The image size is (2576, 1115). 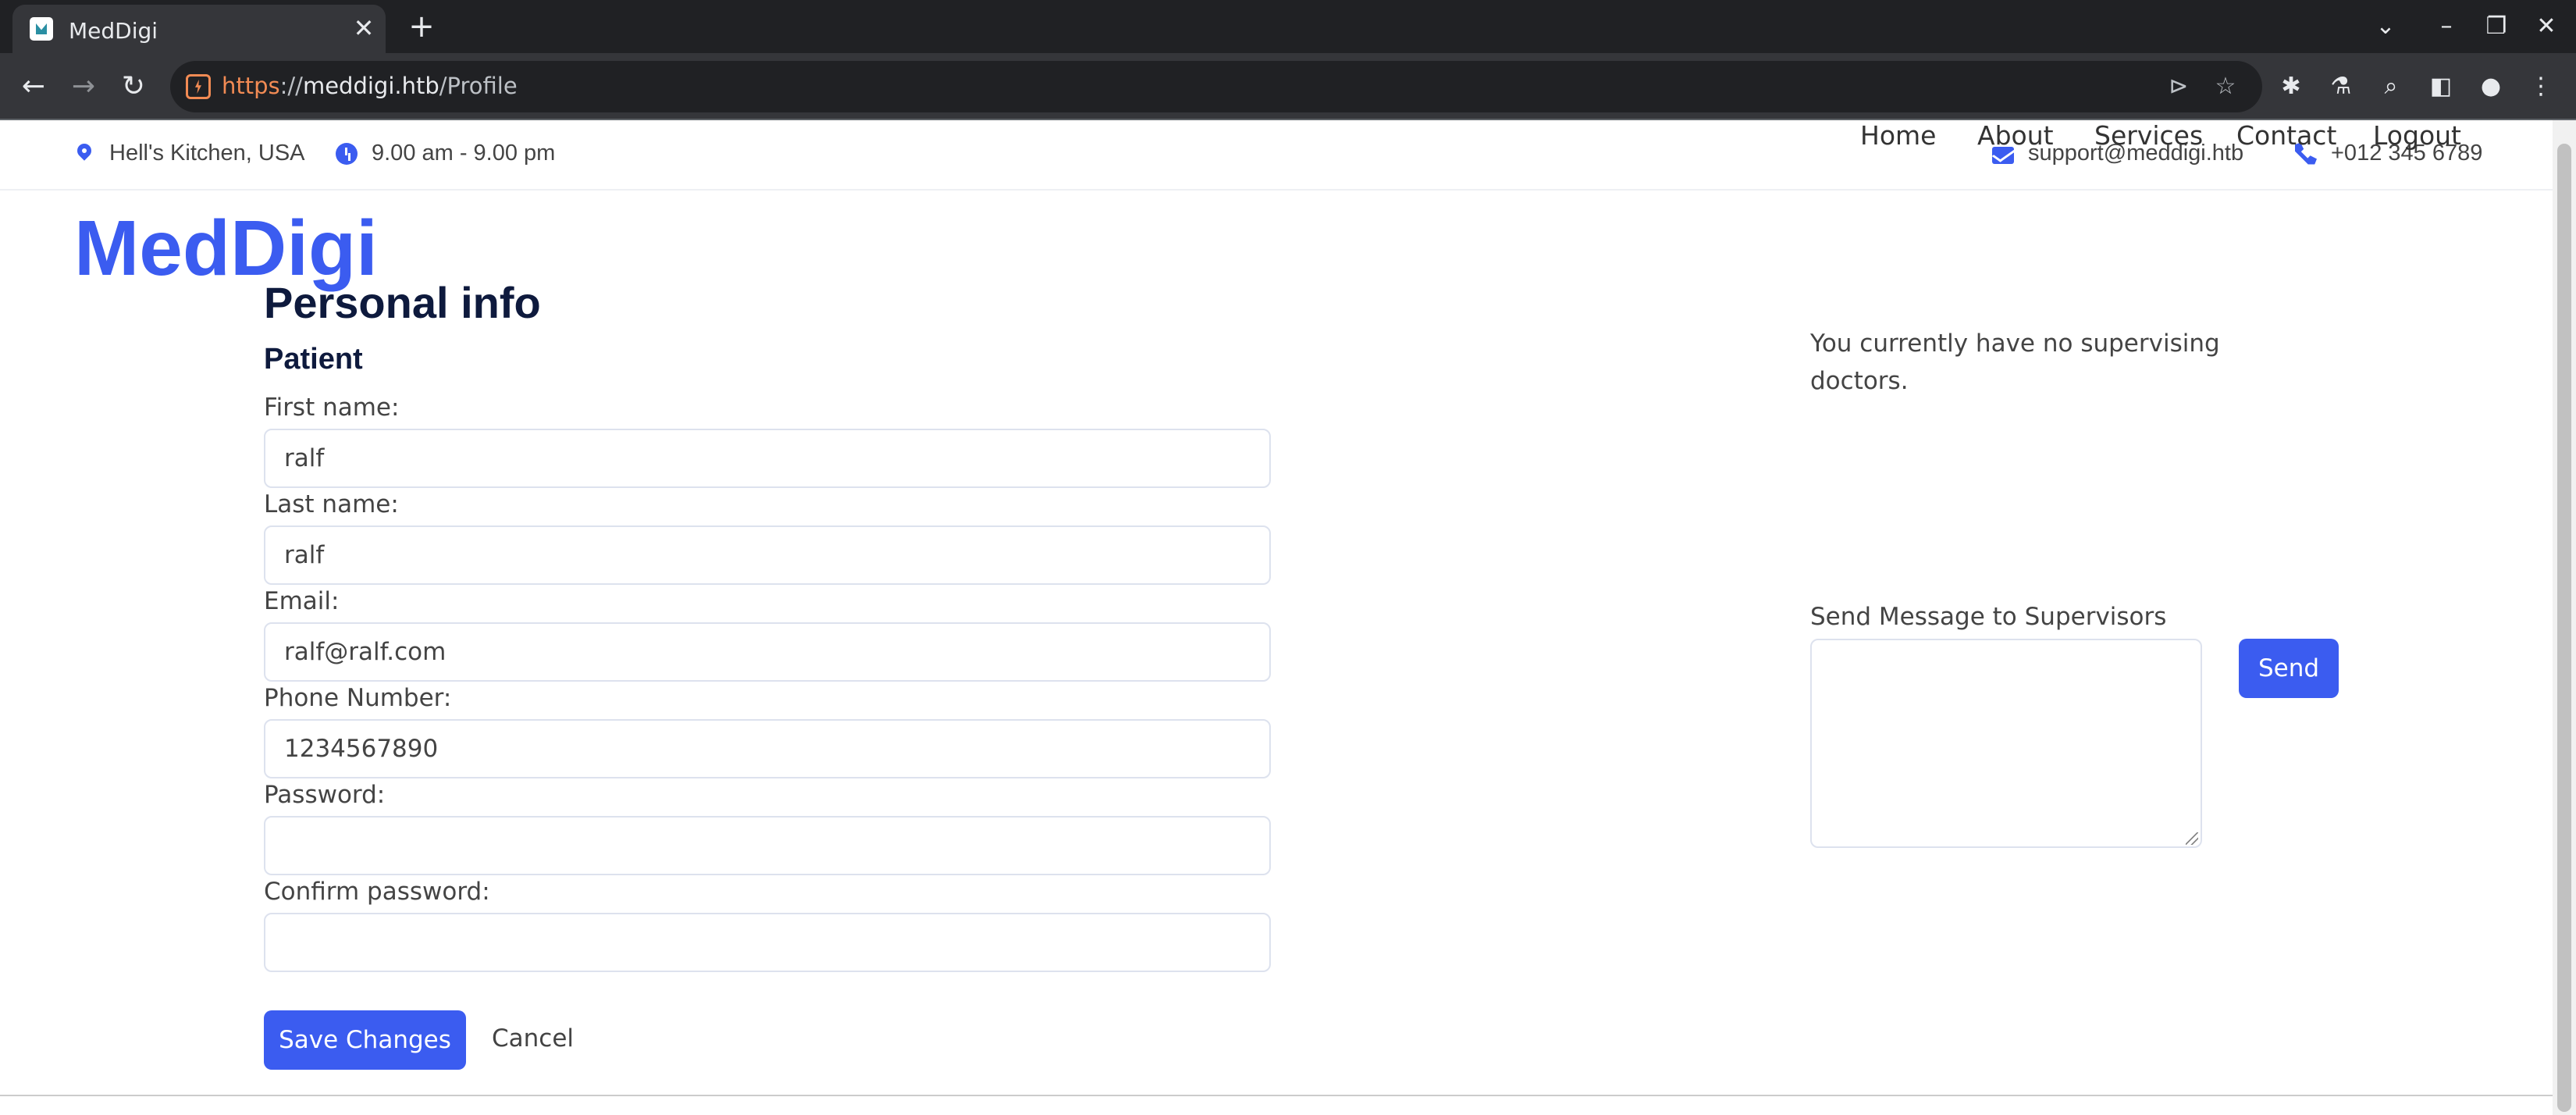 I want to click on send-tab-icon: ⊳, so click(x=2179, y=87).